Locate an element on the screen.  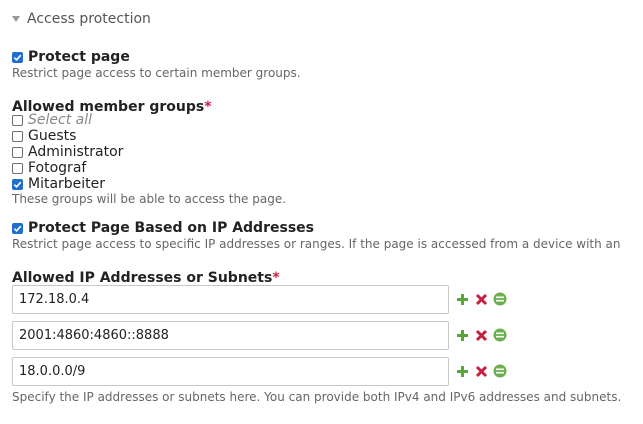
legend-title: Access protection is located at coordinates (89, 19).